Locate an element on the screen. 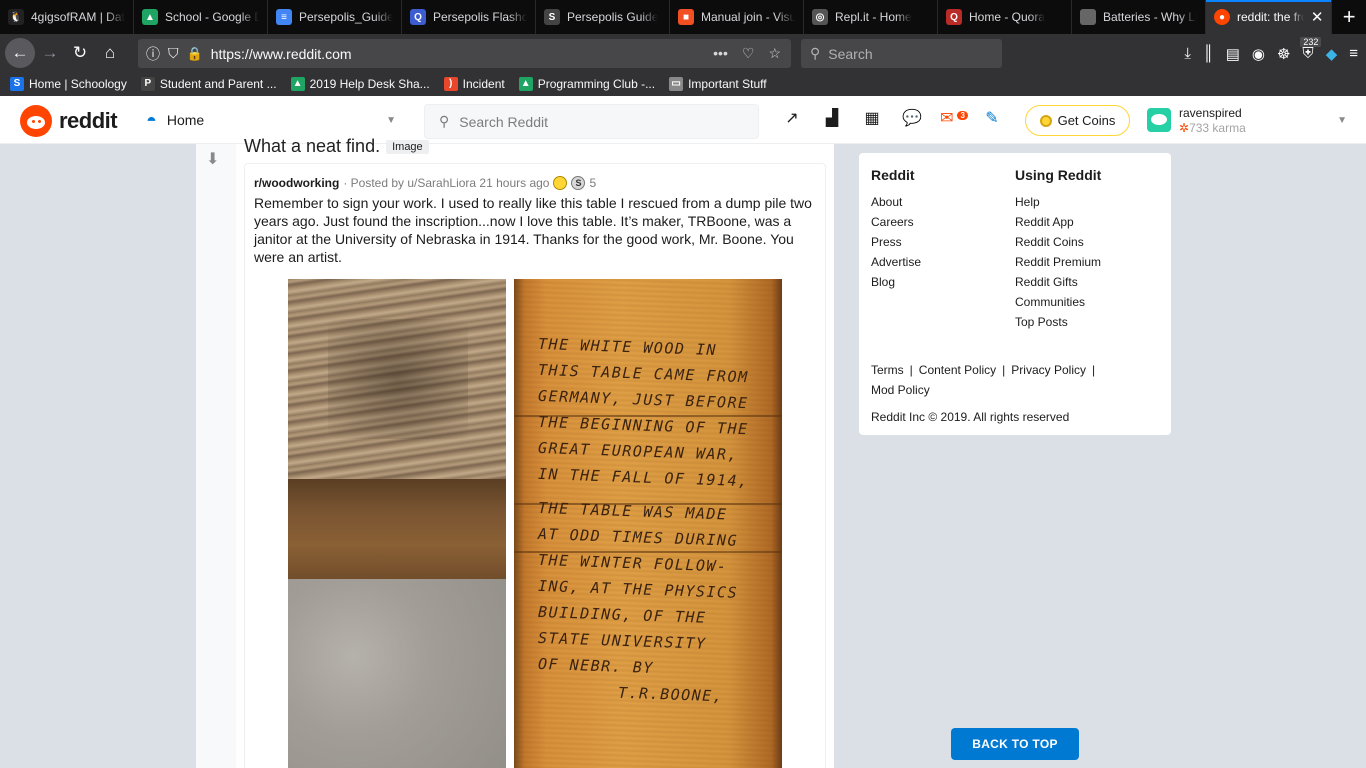  bookmark-icon: ) is located at coordinates (450, 84).